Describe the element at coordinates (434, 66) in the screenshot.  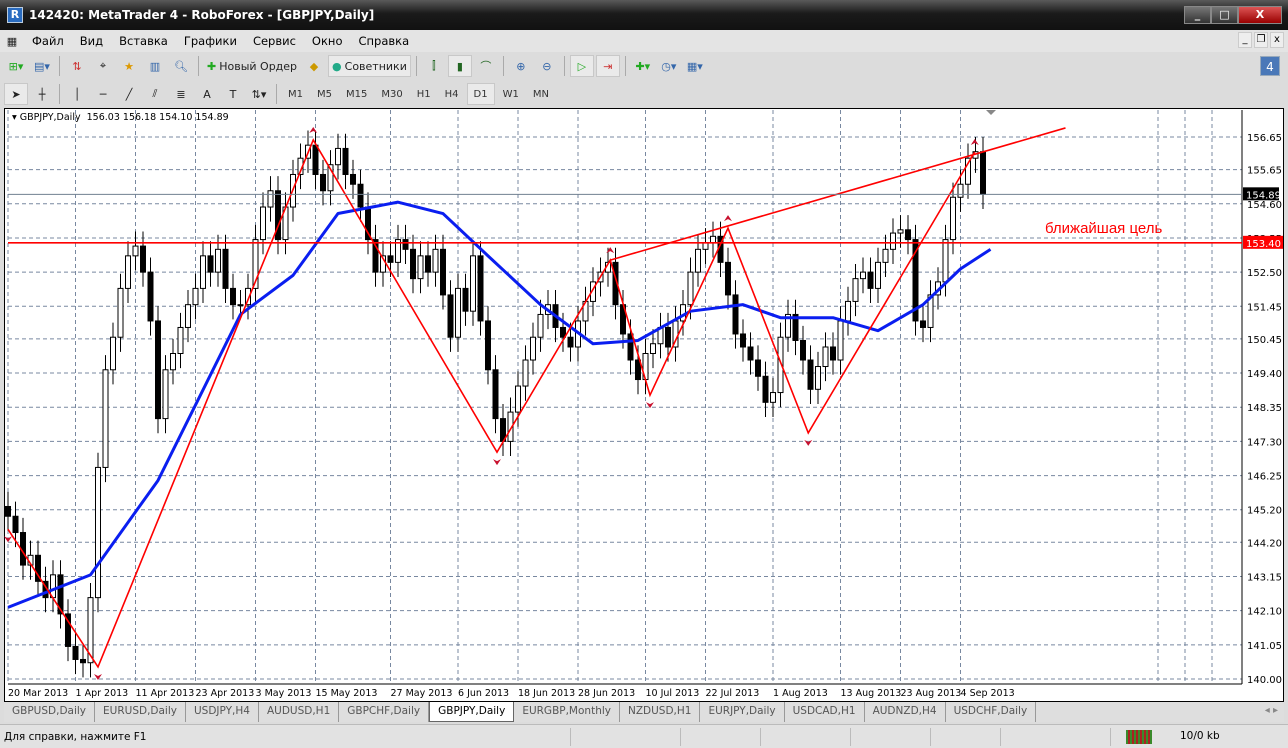
I see `bar-chart-icon: ⫿` at that location.